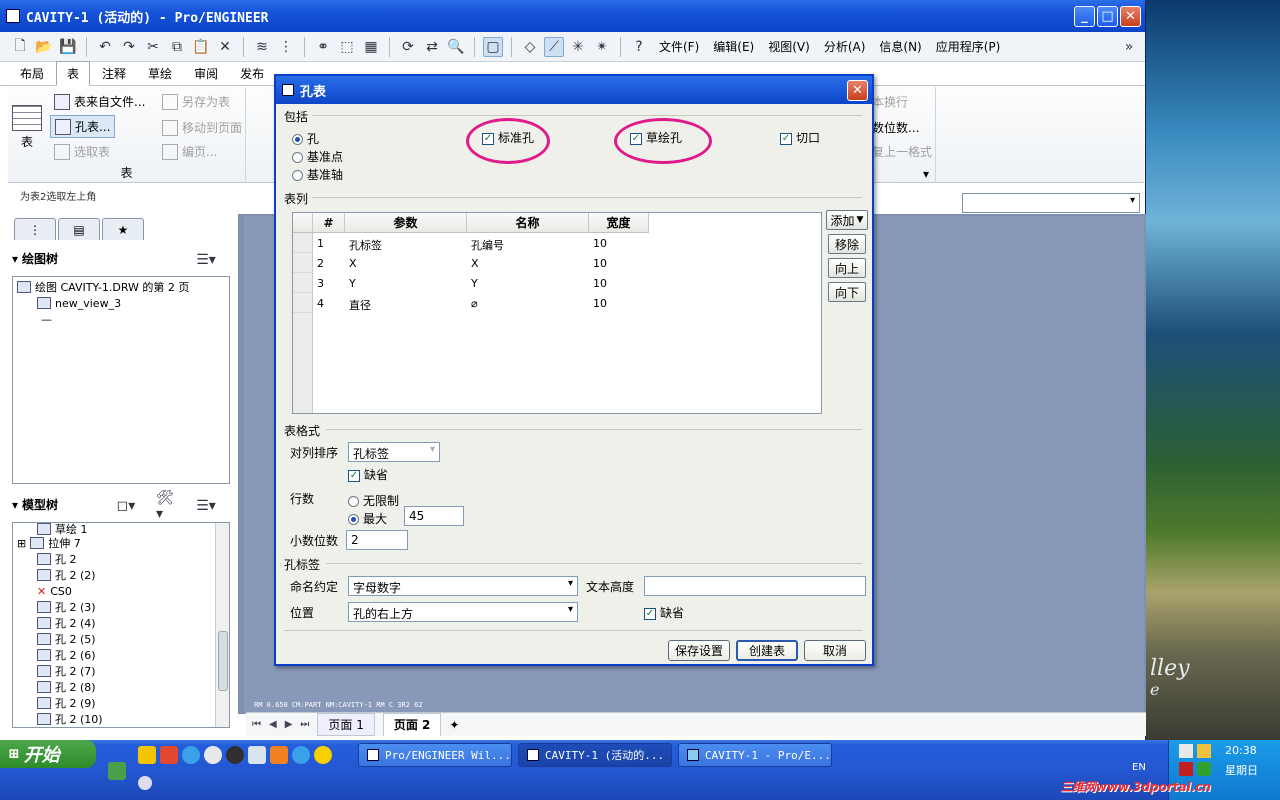 The image size is (1280, 800). Describe the element at coordinates (160, 73) in the screenshot. I see `tab-sketch: 草绘` at that location.